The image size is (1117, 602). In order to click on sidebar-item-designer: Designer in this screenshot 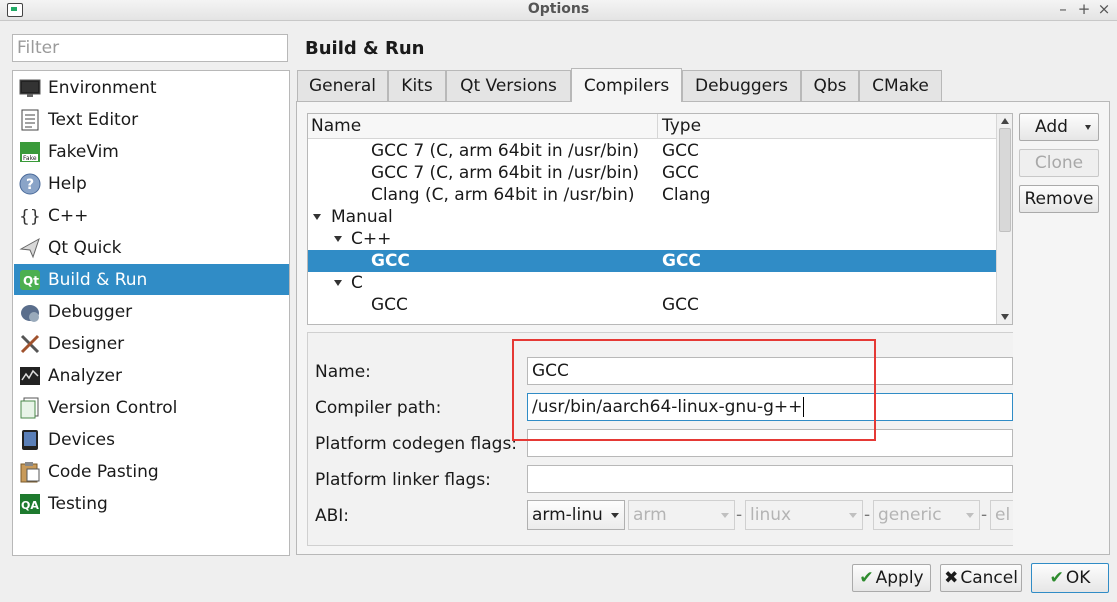, I will do `click(151, 343)`.